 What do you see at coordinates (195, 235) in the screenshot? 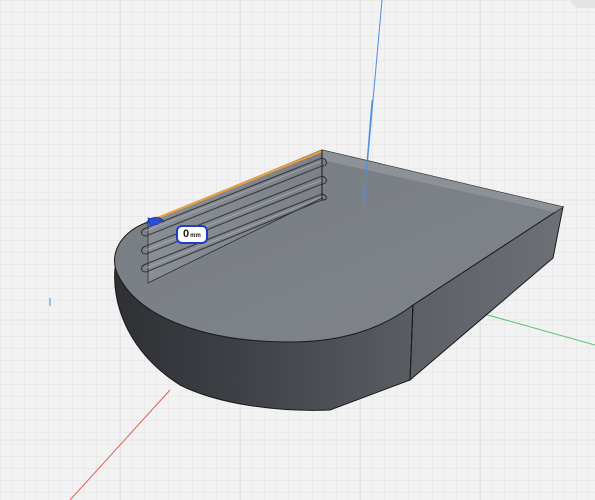
I see `dimension-unit: mm` at bounding box center [195, 235].